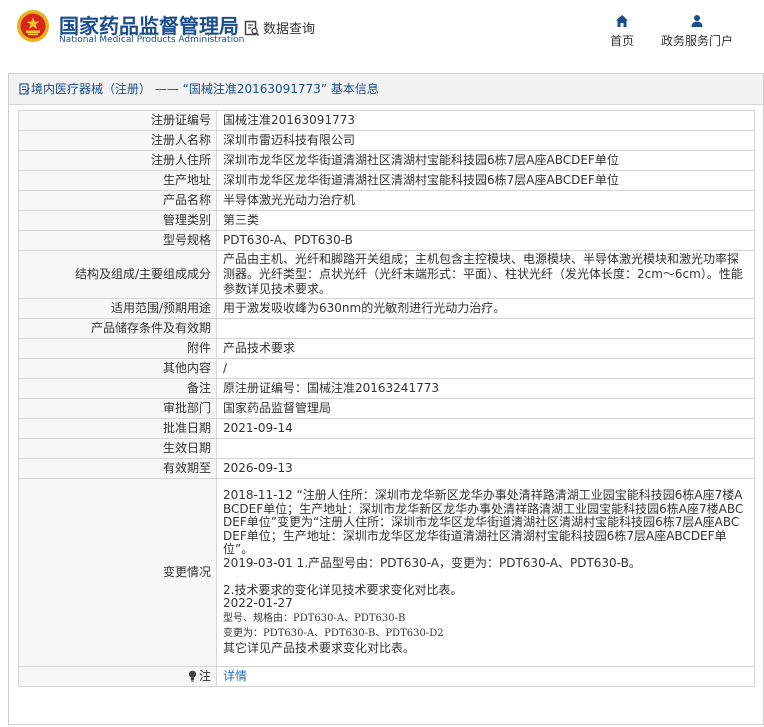 The image size is (764, 727). I want to click on home-icon, so click(622, 21).